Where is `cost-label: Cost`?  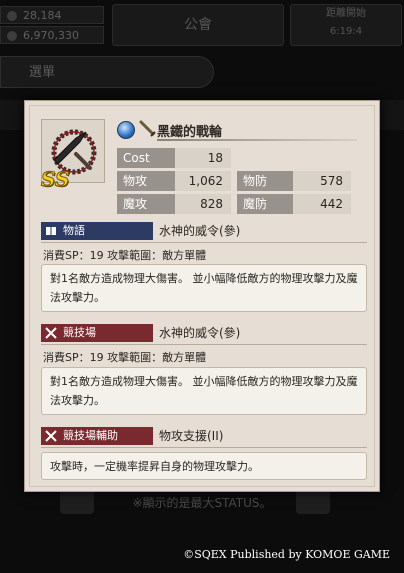
cost-label: Cost is located at coordinates (146, 158).